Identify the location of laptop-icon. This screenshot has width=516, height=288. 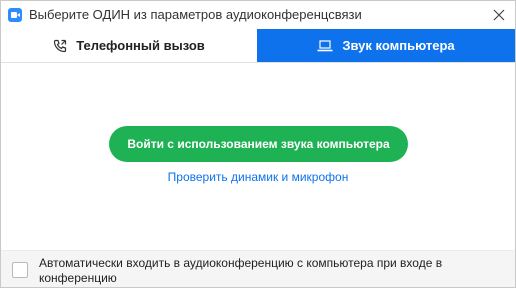
(325, 45).